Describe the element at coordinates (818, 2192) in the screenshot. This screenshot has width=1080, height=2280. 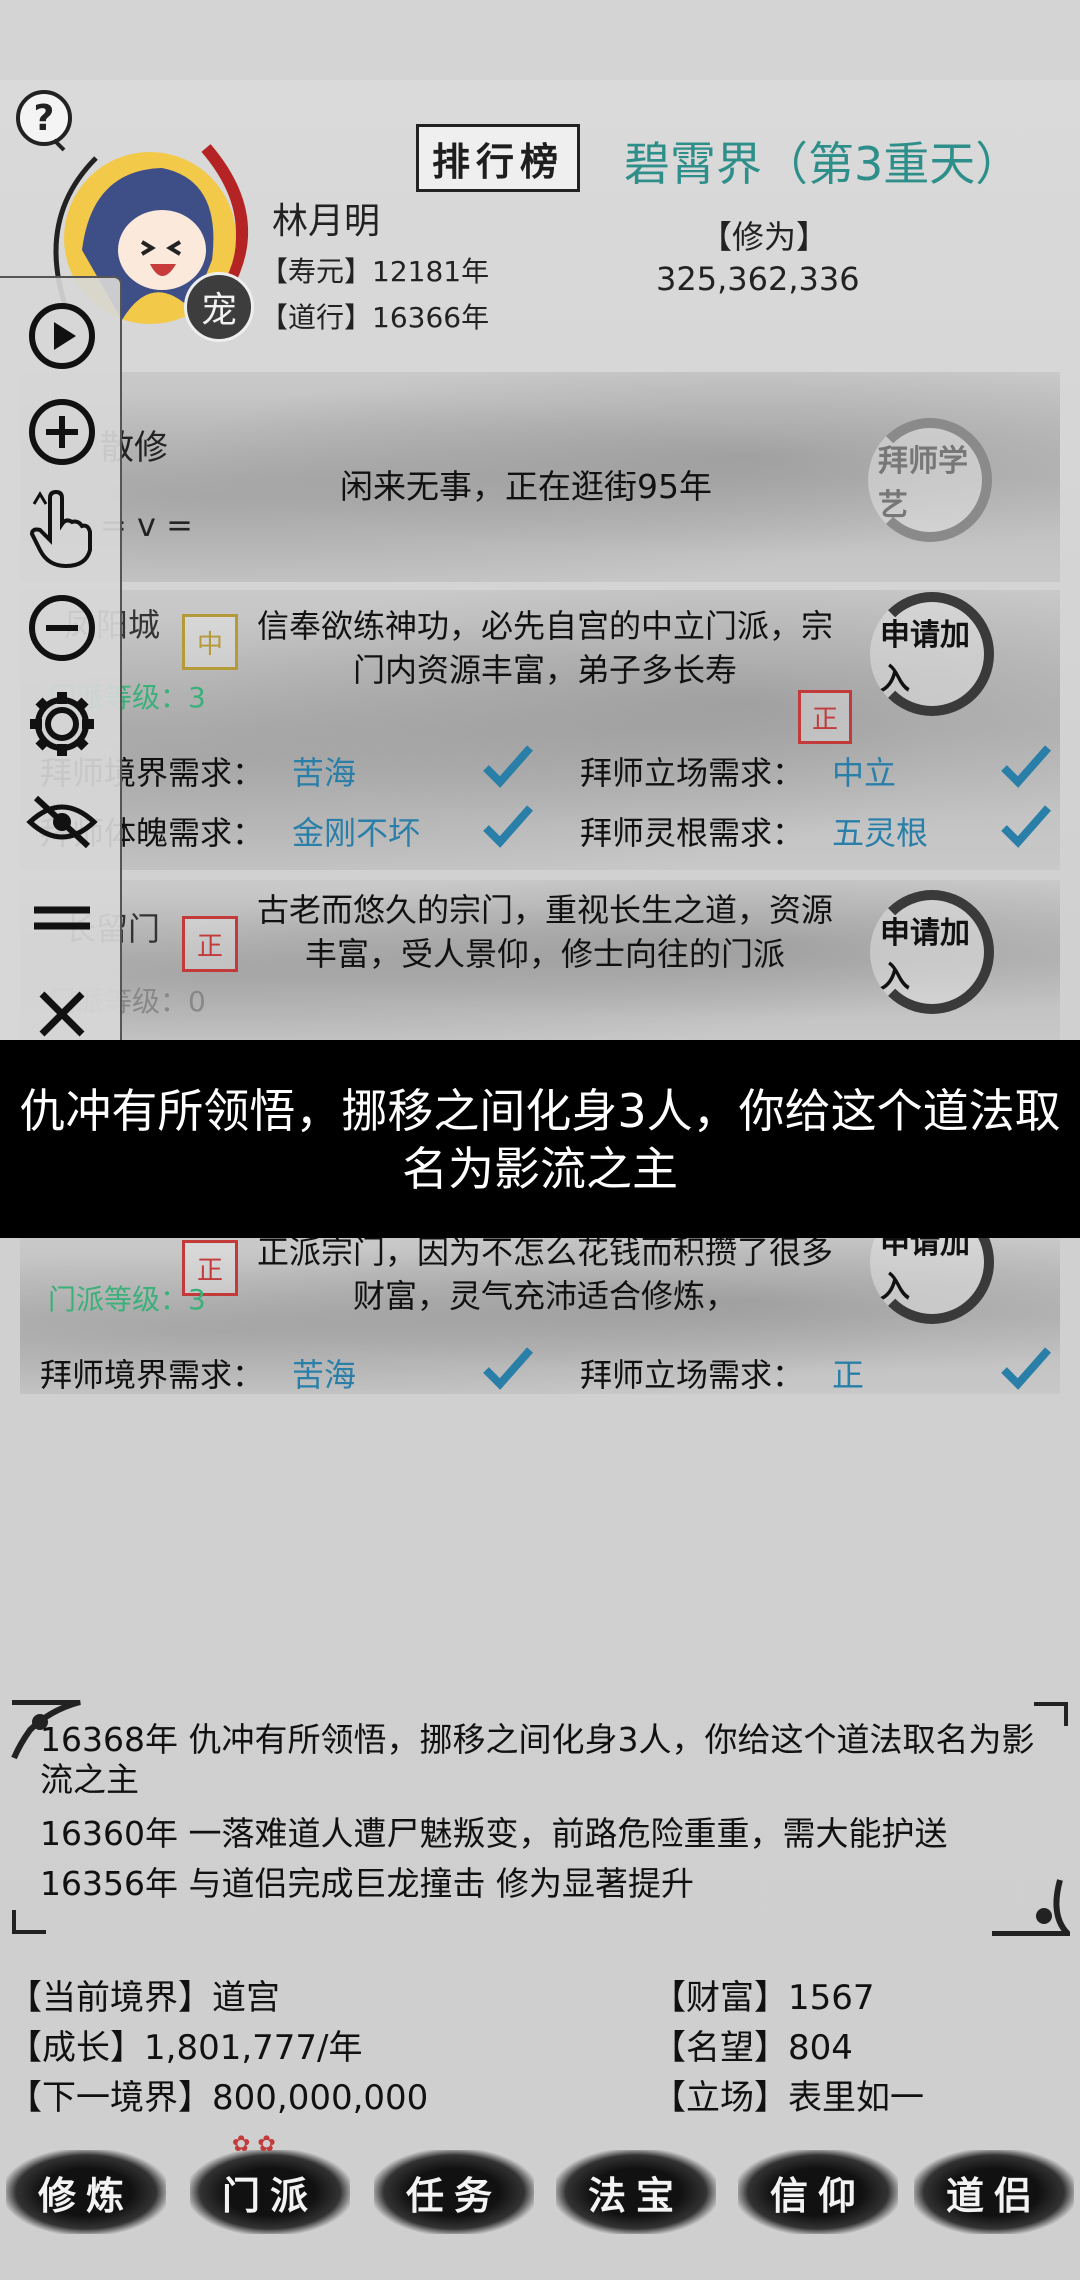
I see `nav-faith: 信仰` at that location.